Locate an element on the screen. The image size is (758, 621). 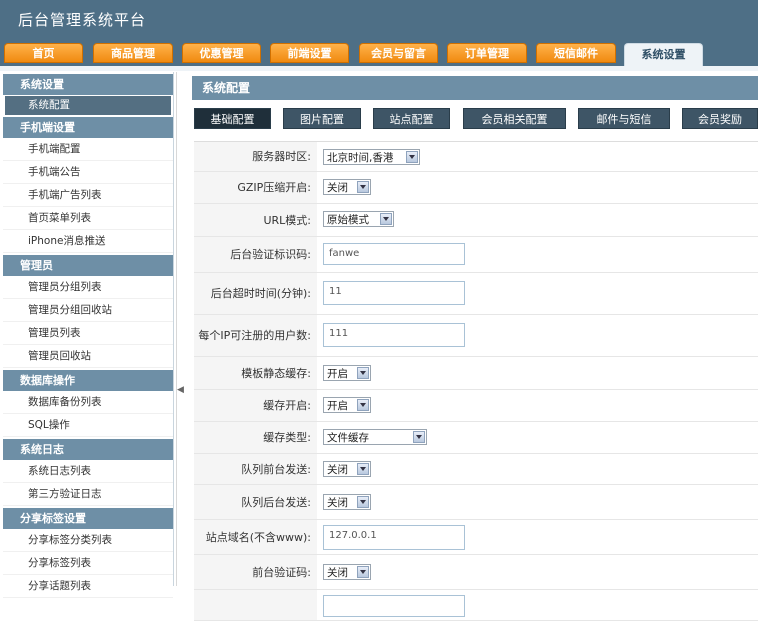
form-row-queue-back: 队列后台发送: 关闭 is located at coordinates (476, 502).